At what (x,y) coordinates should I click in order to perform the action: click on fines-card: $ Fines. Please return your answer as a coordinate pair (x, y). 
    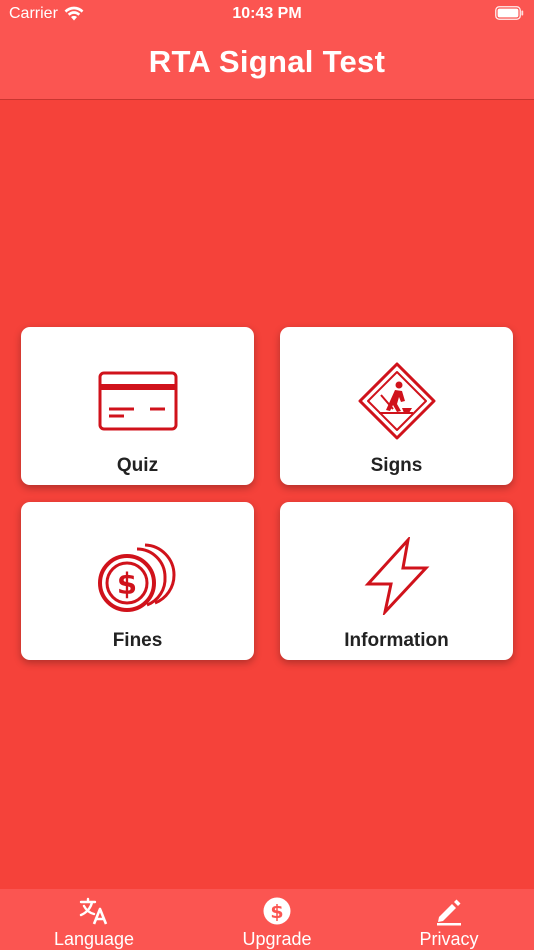
    Looking at the image, I should click on (137, 581).